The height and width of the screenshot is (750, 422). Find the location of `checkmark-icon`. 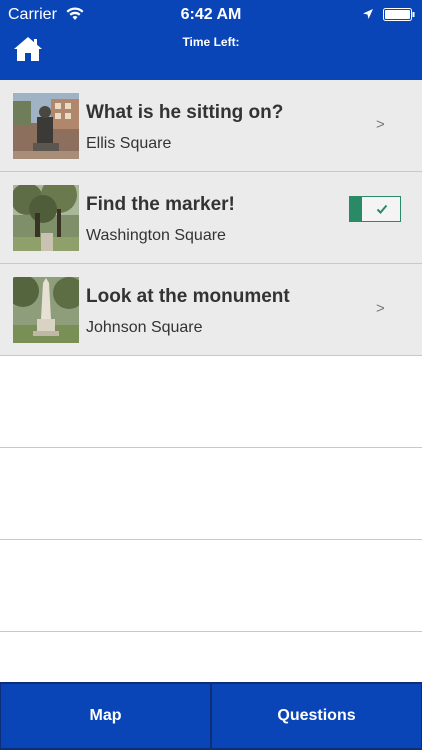

checkmark-icon is located at coordinates (382, 209).